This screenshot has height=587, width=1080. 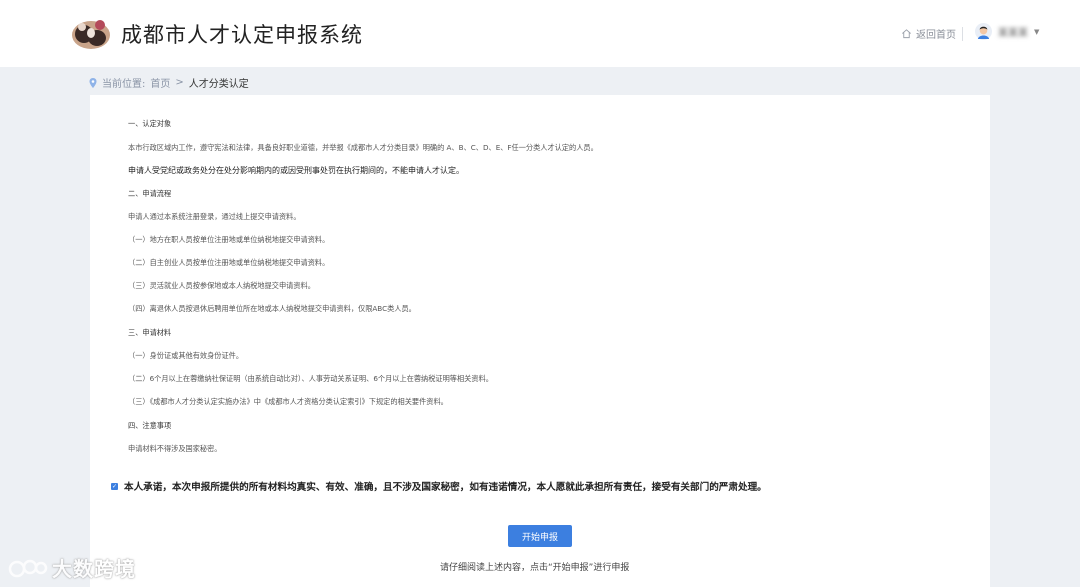 What do you see at coordinates (229, 262) in the screenshot?
I see `notice-line: （二）自主创业人员按单位注册地或单位纳税地提交申请资料。` at bounding box center [229, 262].